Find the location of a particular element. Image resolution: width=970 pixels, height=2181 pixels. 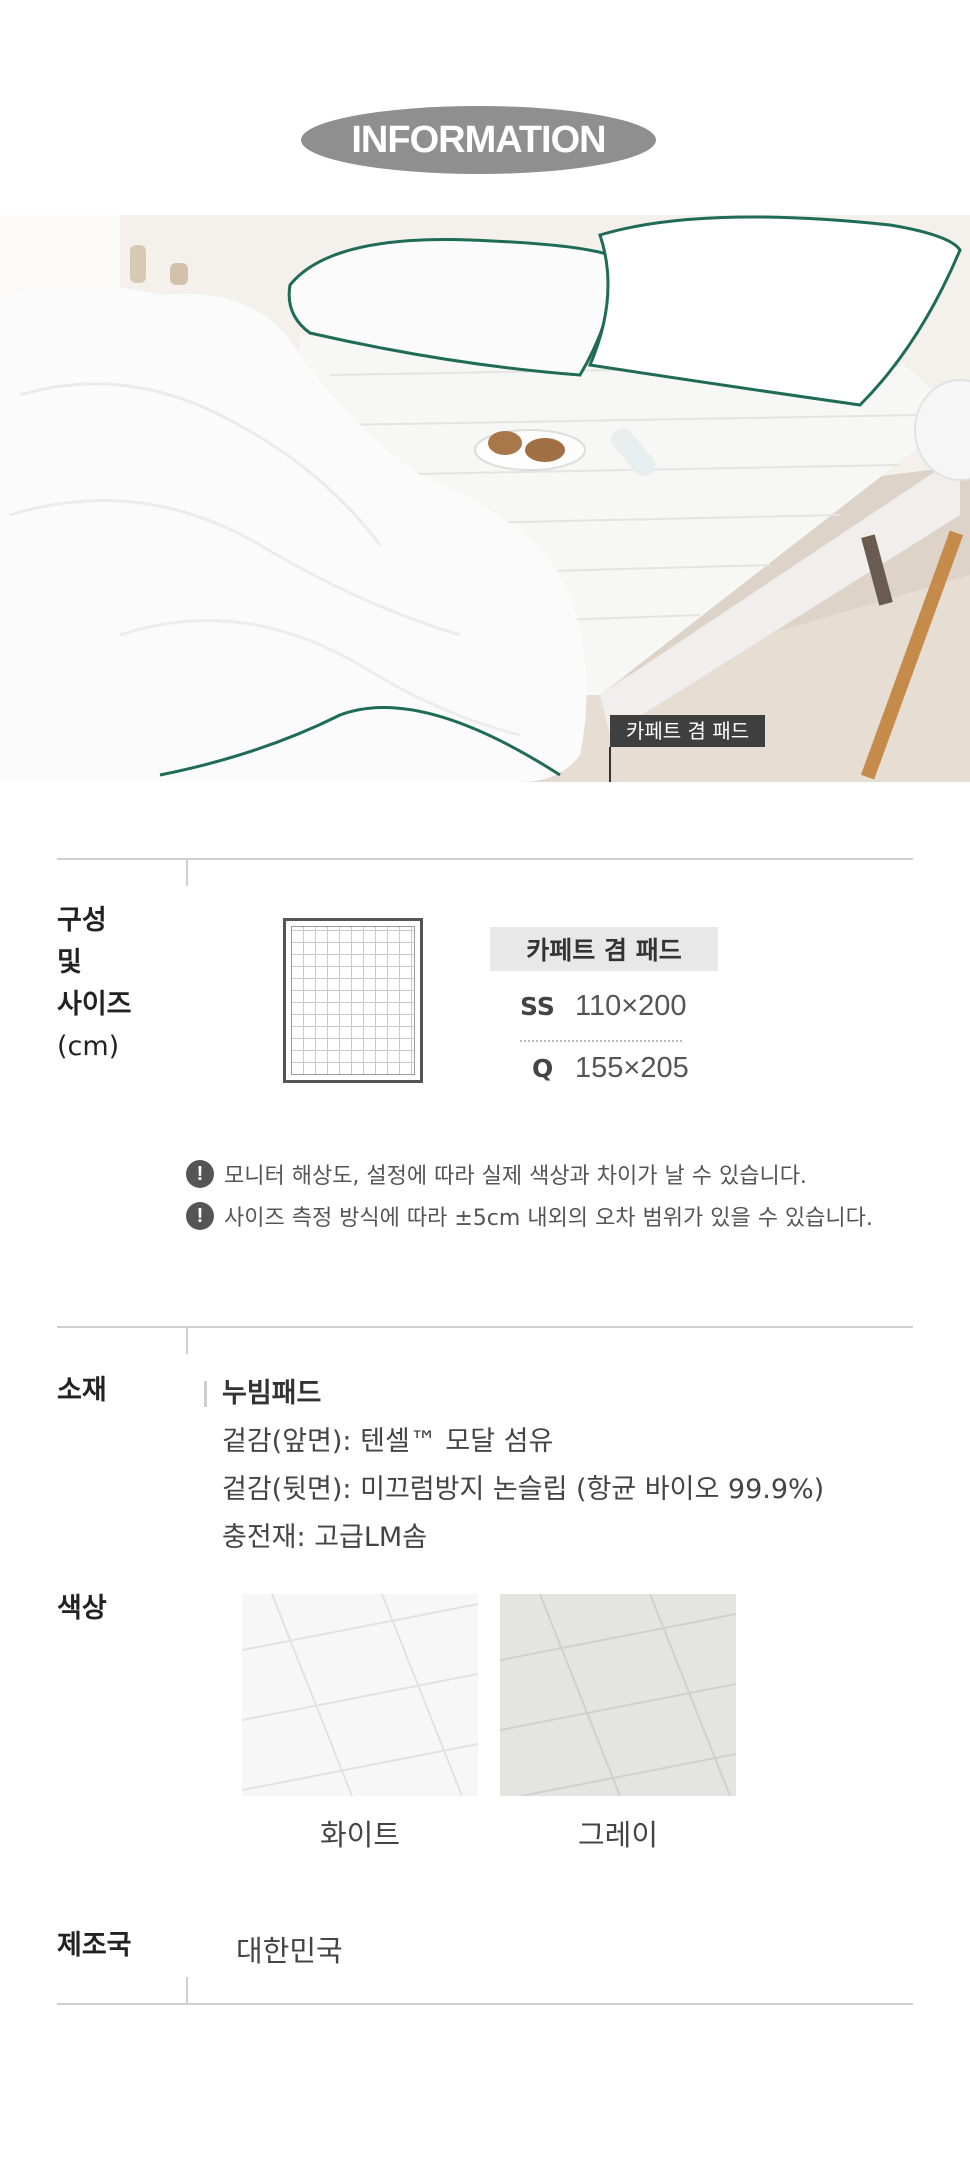

size-code: Q is located at coordinates (543, 1068).